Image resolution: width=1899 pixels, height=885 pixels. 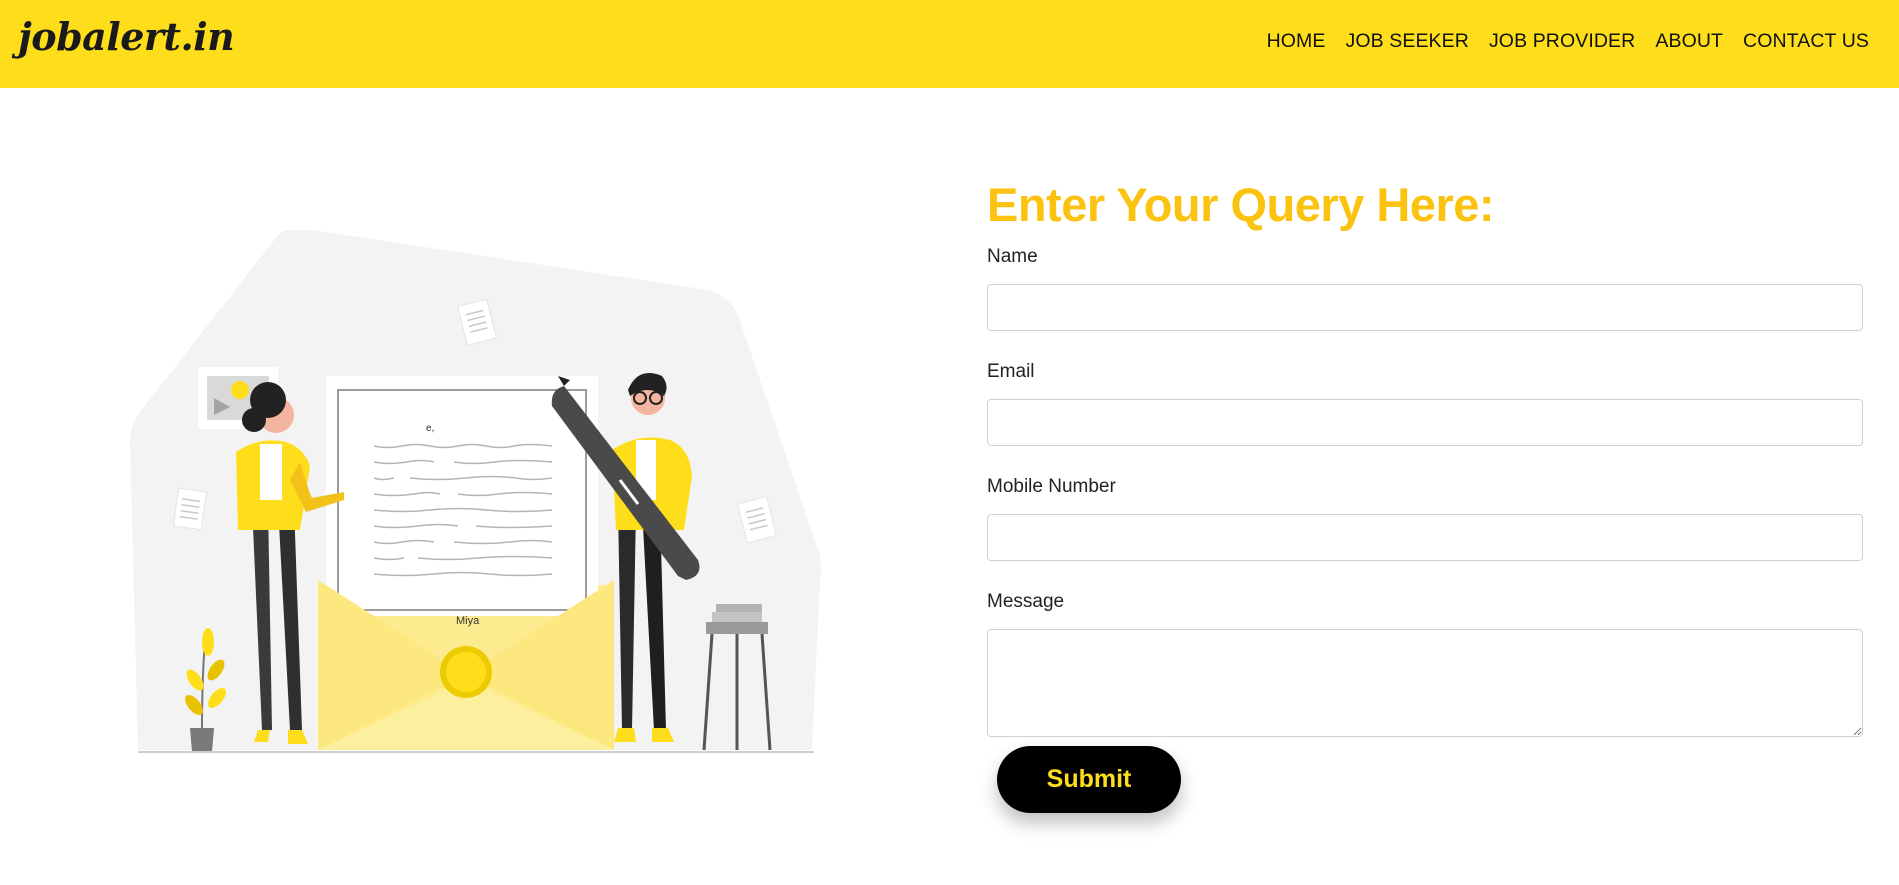 I want to click on nav-job-seeker: JOB SEEKER, so click(x=1406, y=41).